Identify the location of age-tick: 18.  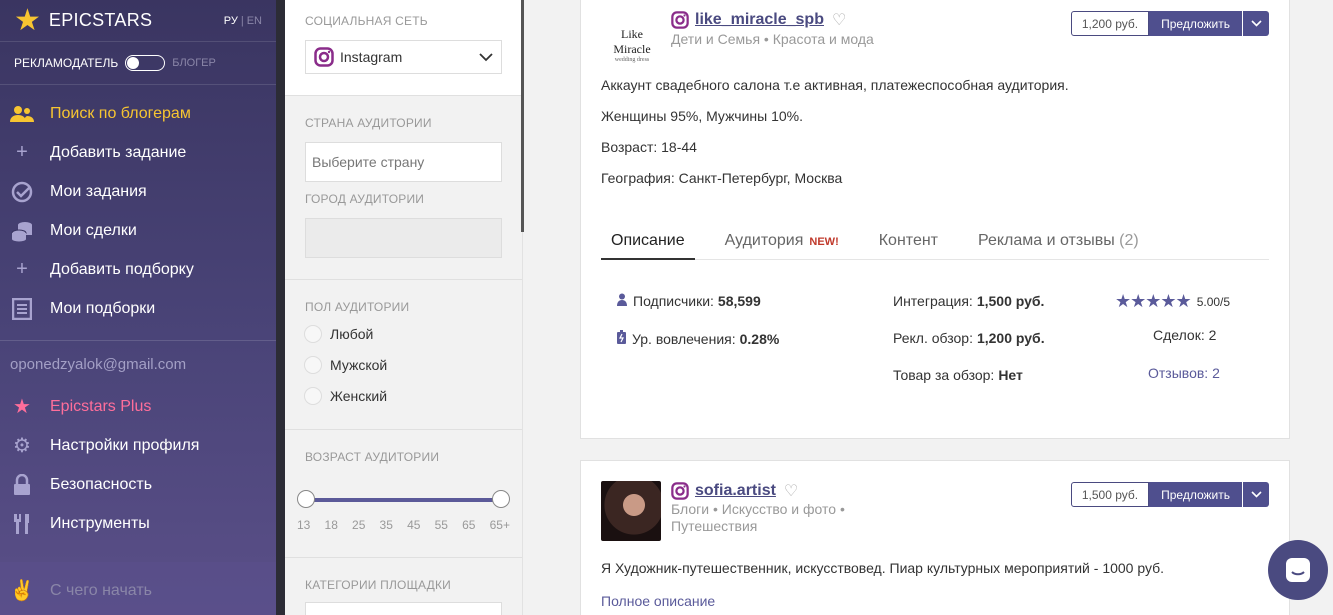
(331, 525).